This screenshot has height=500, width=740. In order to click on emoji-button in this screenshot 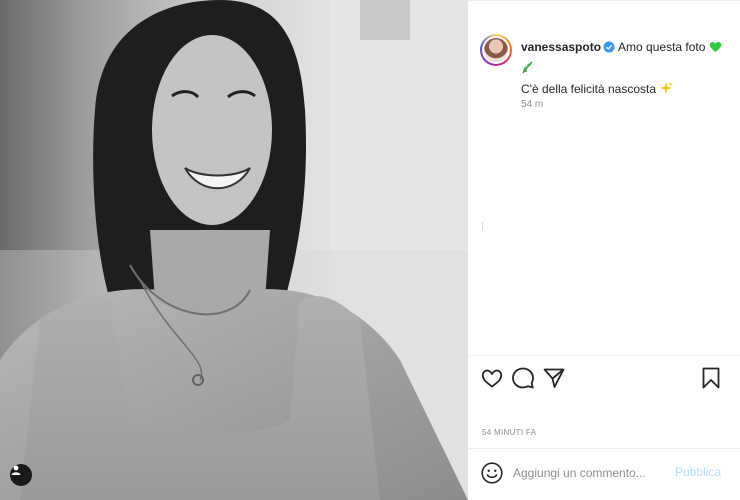, I will do `click(492, 473)`.